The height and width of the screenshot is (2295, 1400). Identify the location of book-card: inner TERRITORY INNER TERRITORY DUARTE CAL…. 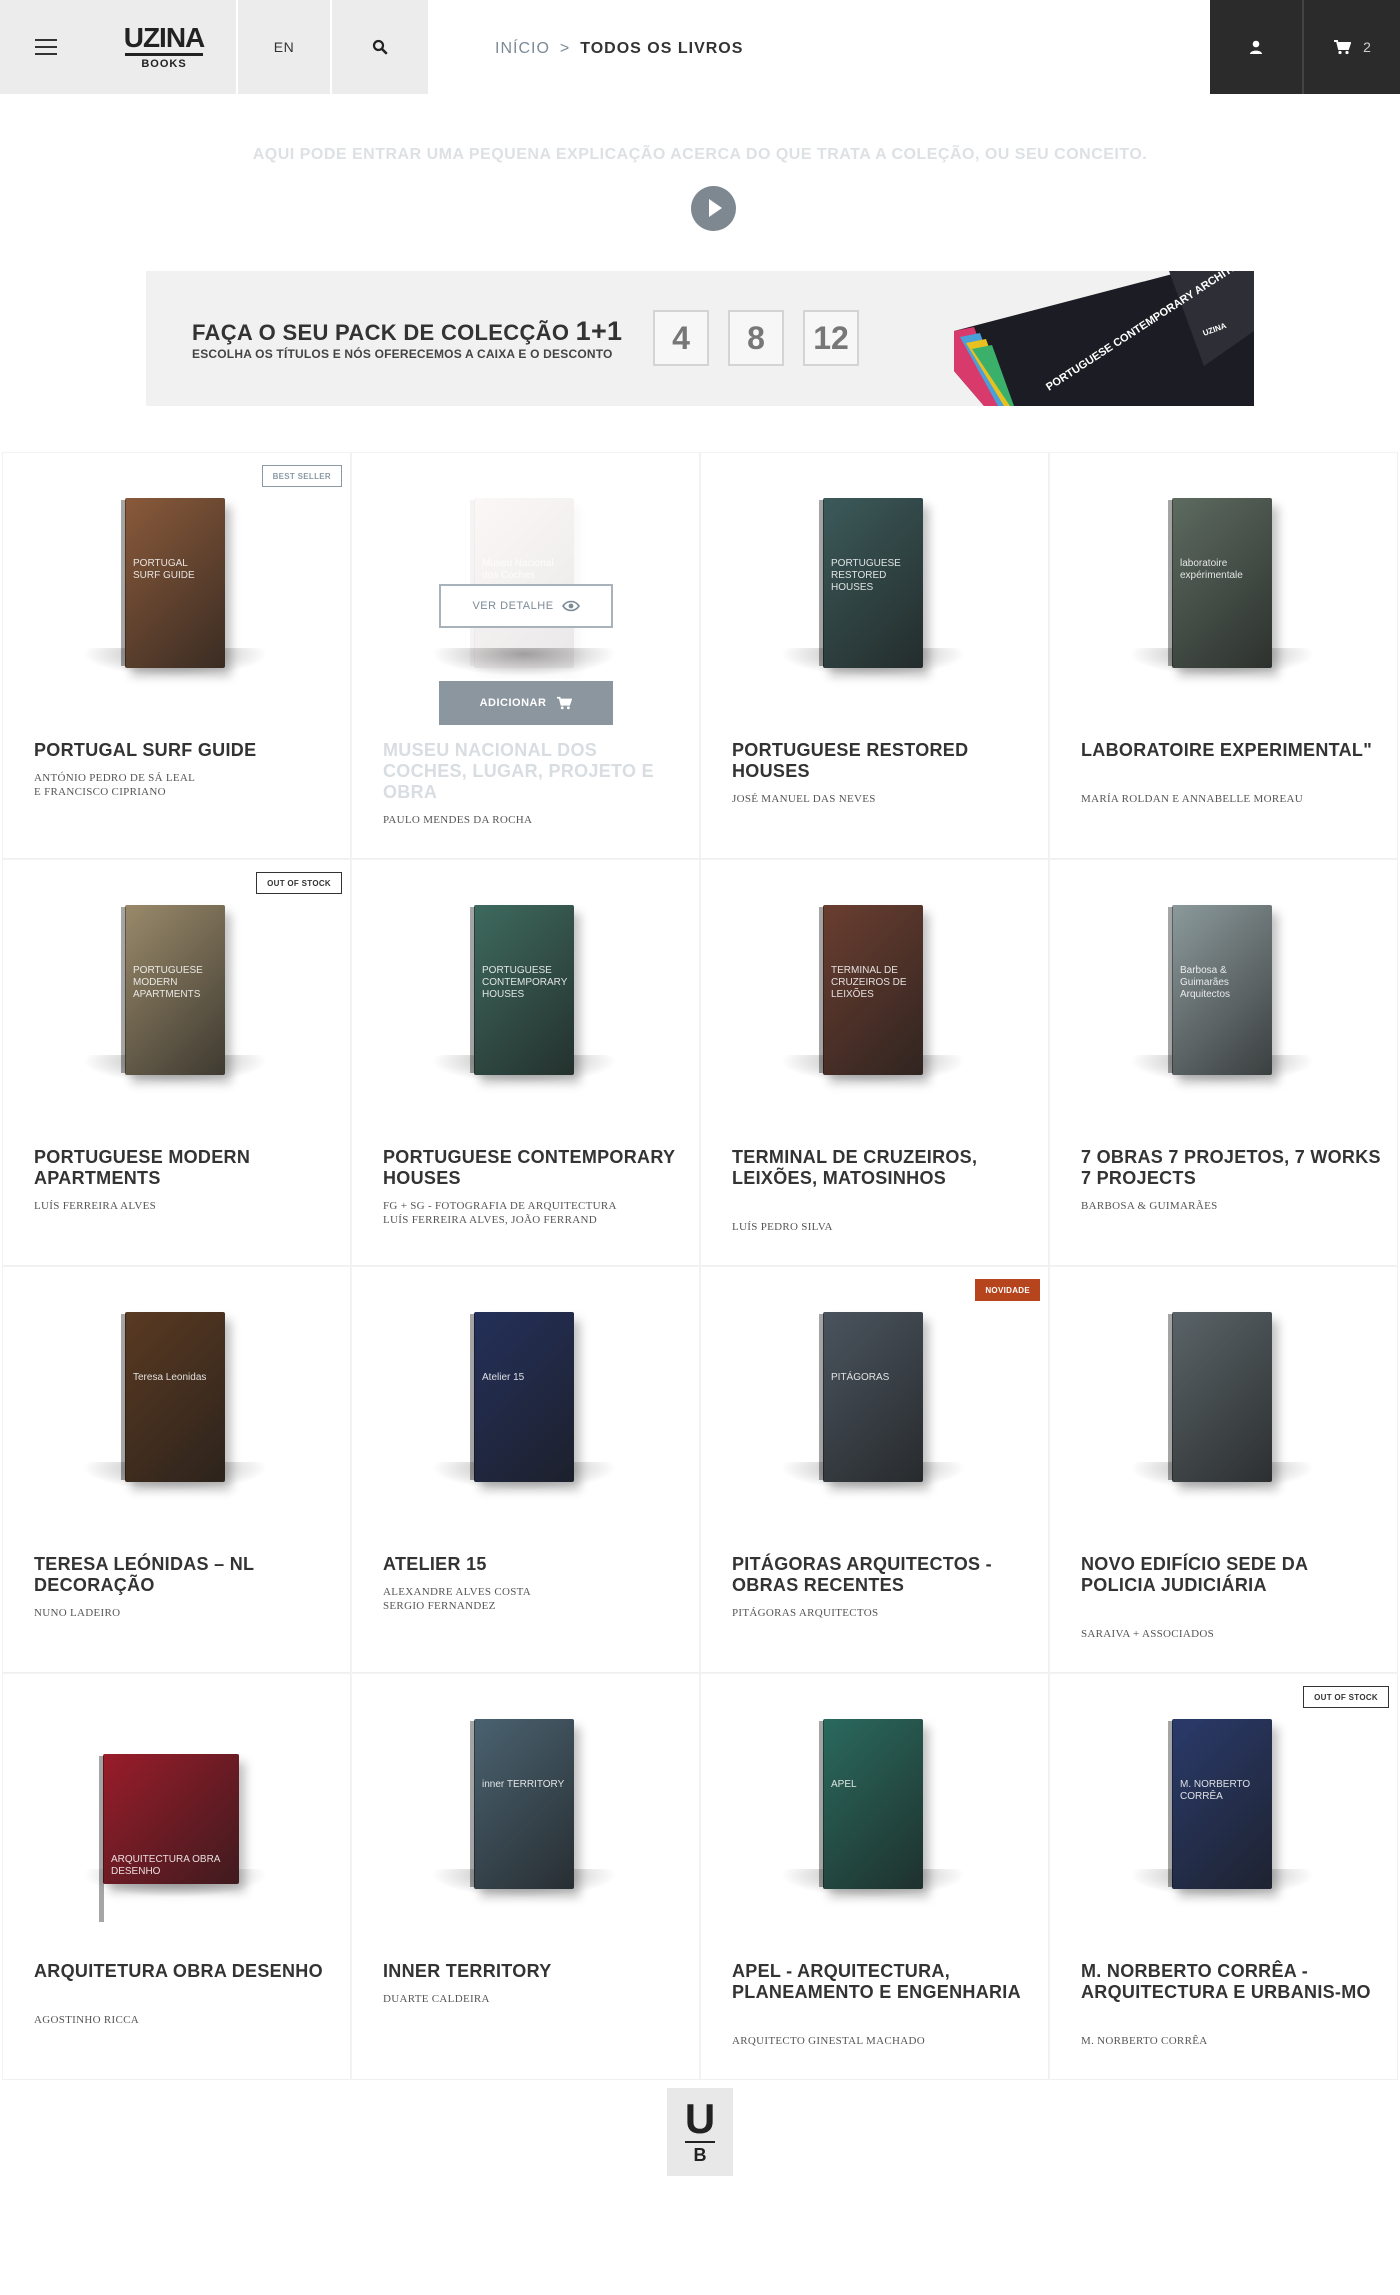
(525, 1876).